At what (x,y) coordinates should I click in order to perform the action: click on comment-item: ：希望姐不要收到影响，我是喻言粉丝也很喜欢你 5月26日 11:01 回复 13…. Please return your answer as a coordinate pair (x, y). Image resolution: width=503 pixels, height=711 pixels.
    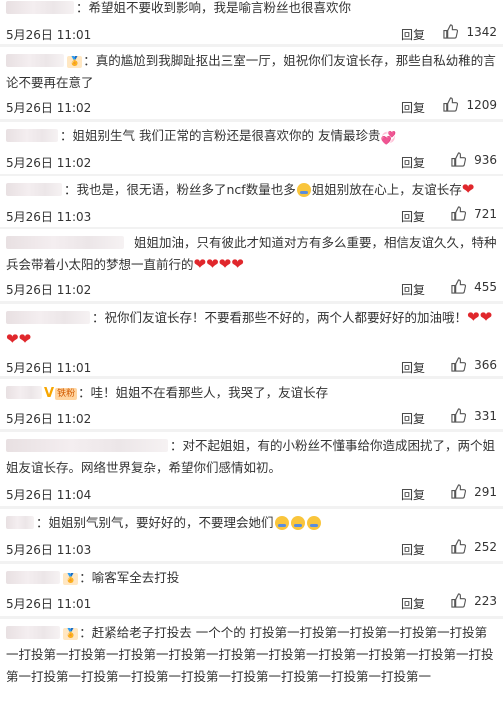
    Looking at the image, I should click on (251, 22).